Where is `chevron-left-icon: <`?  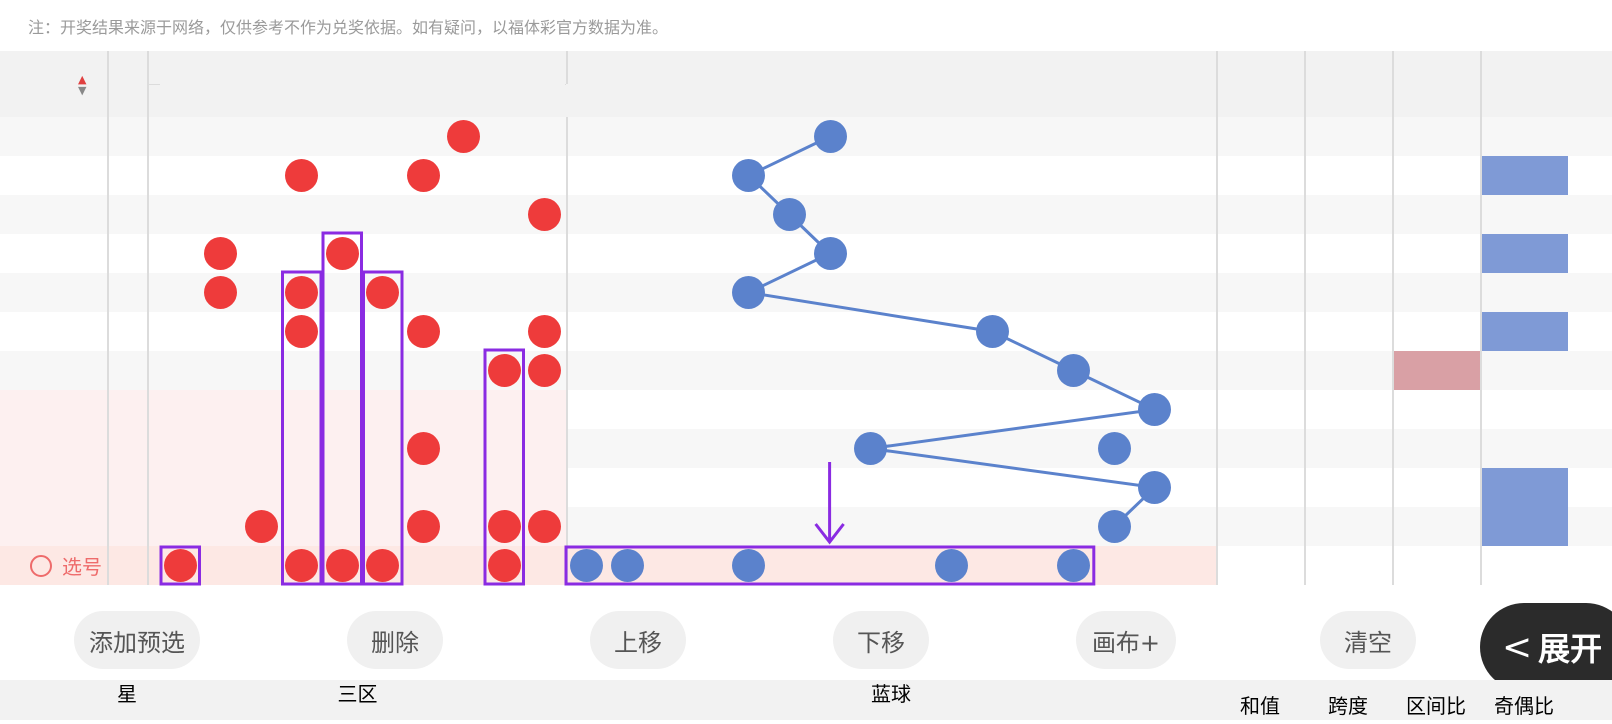
chevron-left-icon: < is located at coordinates (1517, 647).